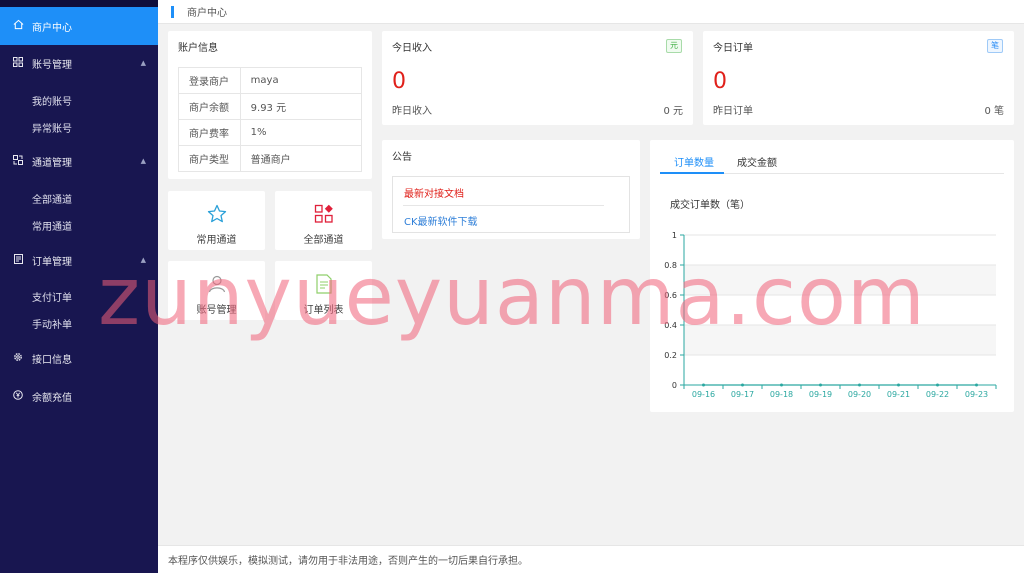 The height and width of the screenshot is (573, 1024). What do you see at coordinates (537, 78) in the screenshot?
I see `today-income-card: 今日收入 元 0 昨日收入 0 元` at bounding box center [537, 78].